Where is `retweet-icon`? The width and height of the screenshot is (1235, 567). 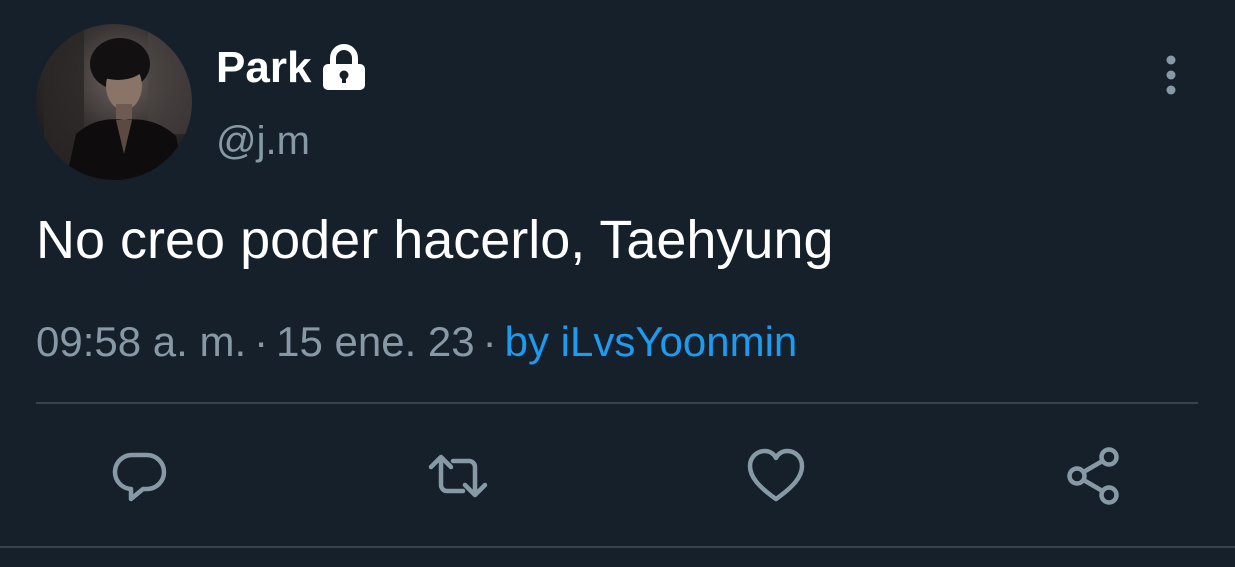 retweet-icon is located at coordinates (458, 476).